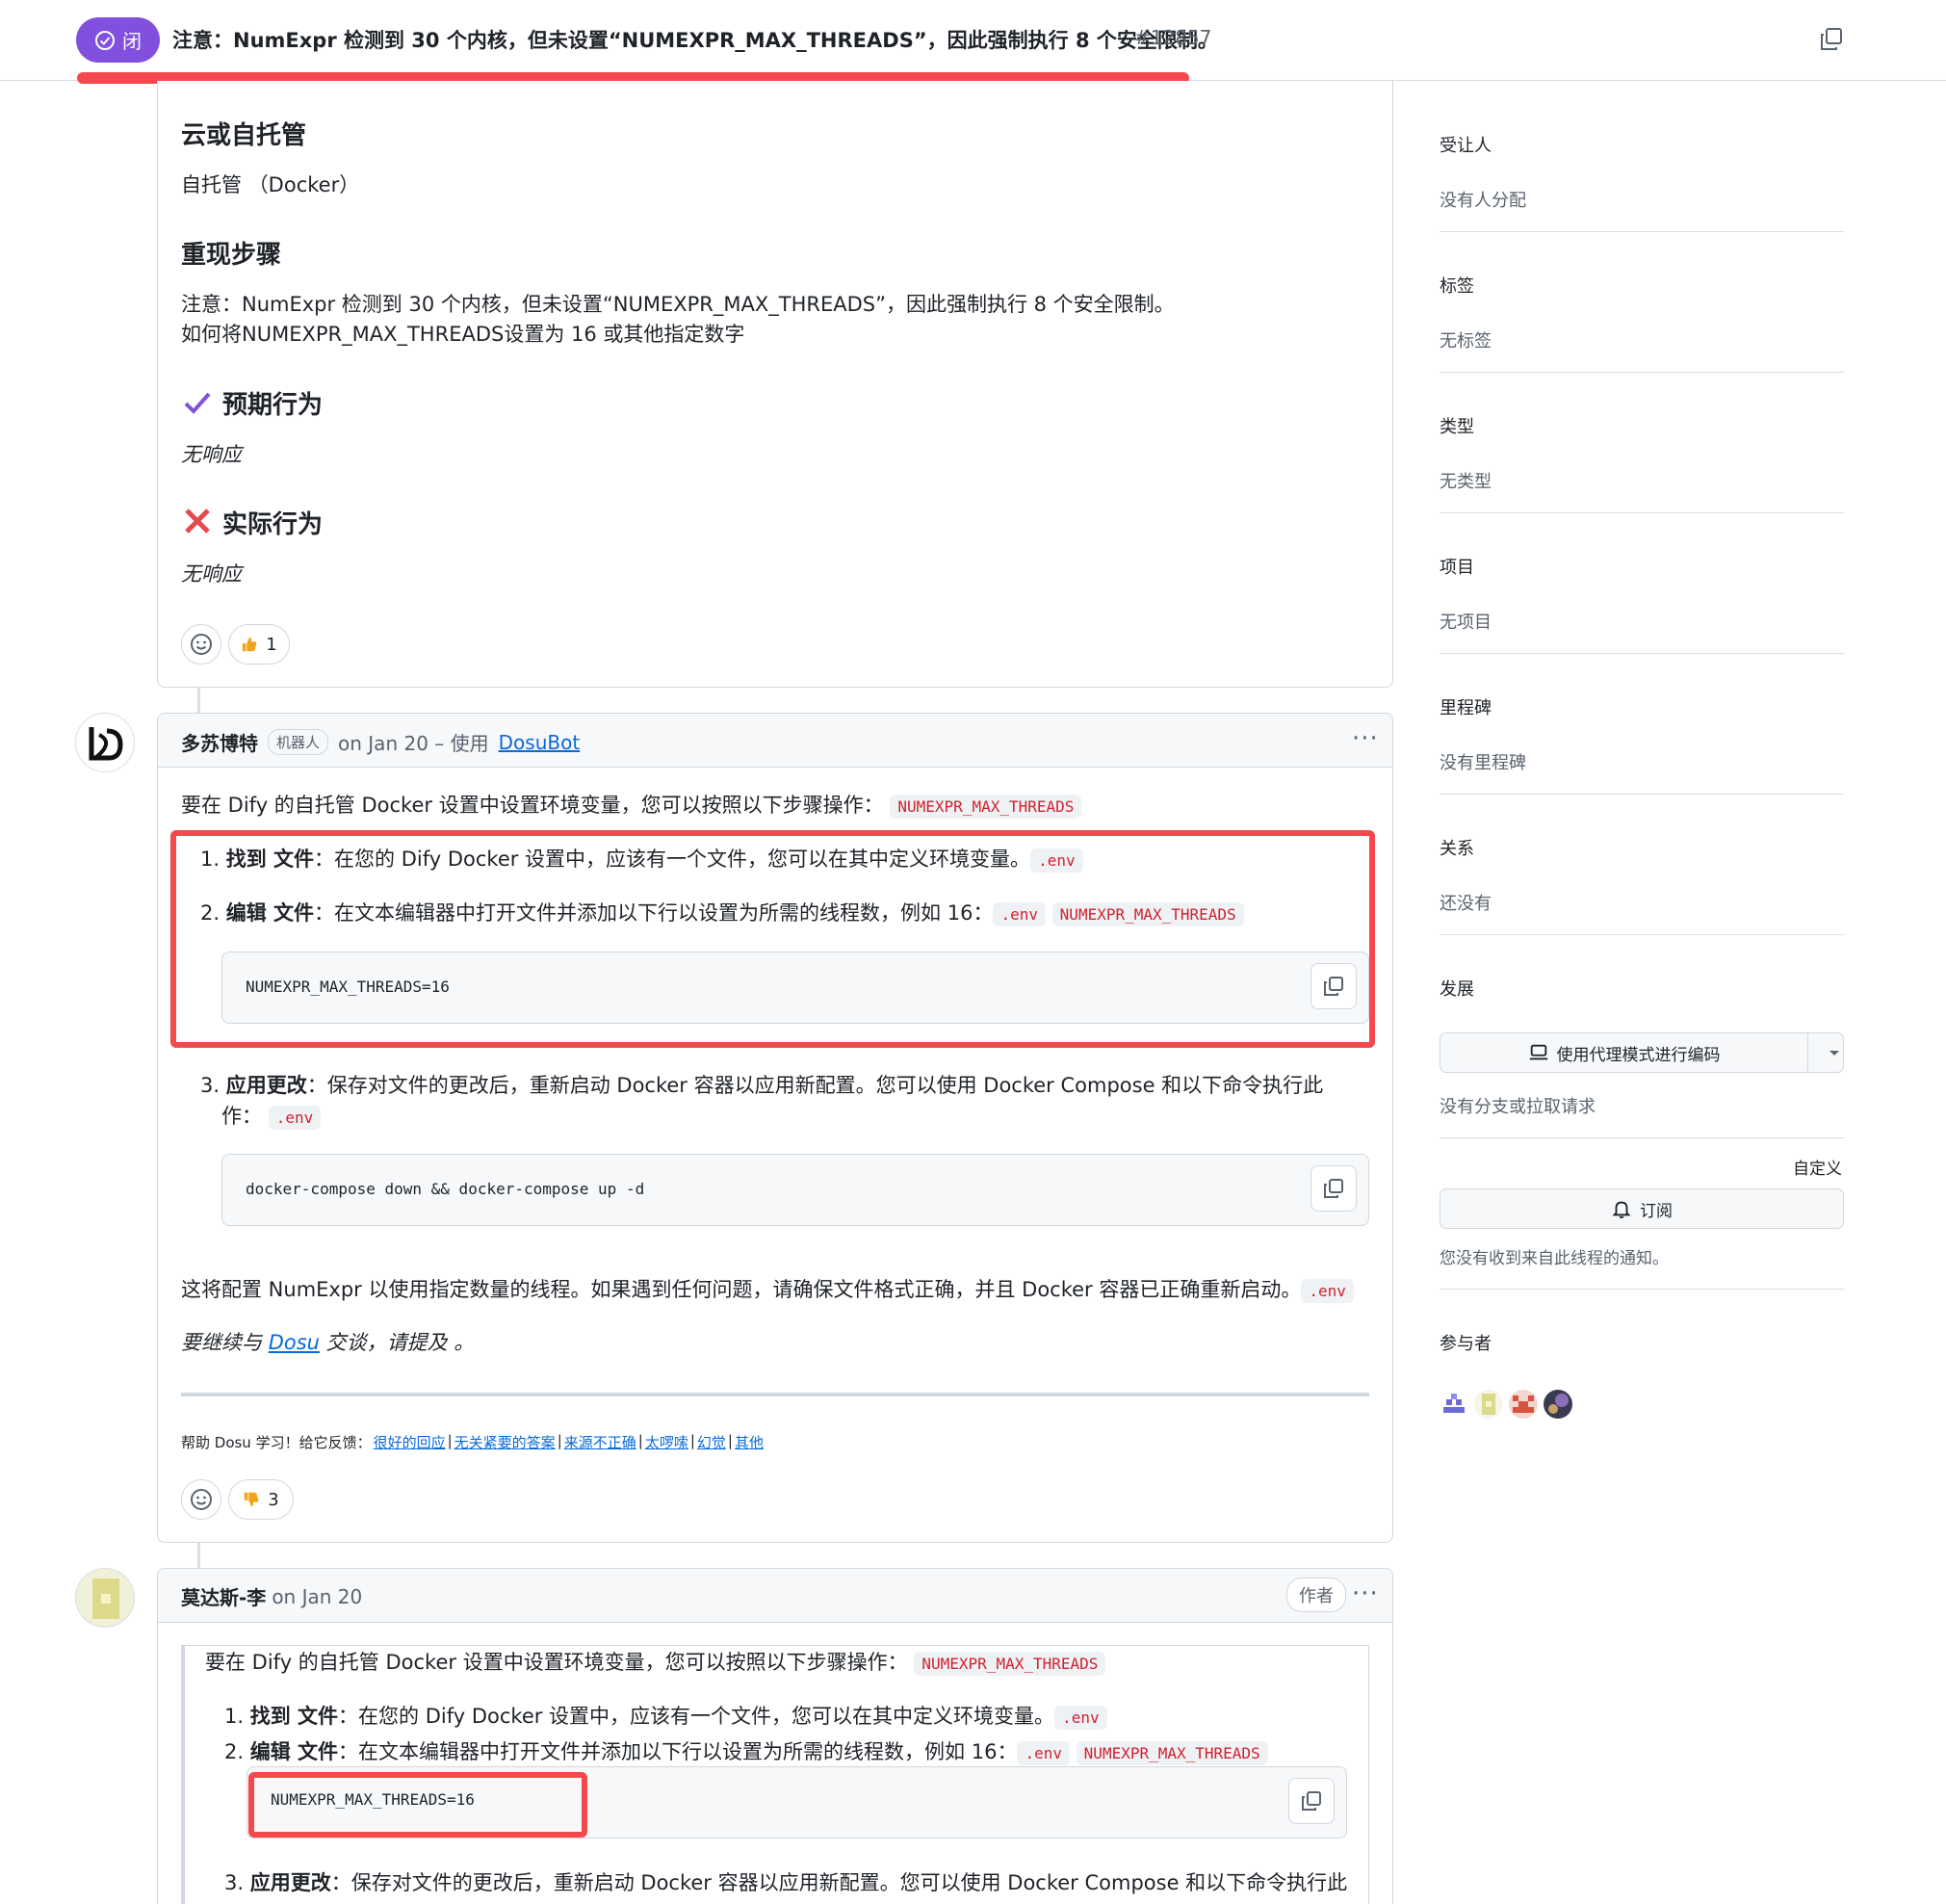  Describe the element at coordinates (1457, 566) in the screenshot. I see `projects-heading: 项目` at that location.